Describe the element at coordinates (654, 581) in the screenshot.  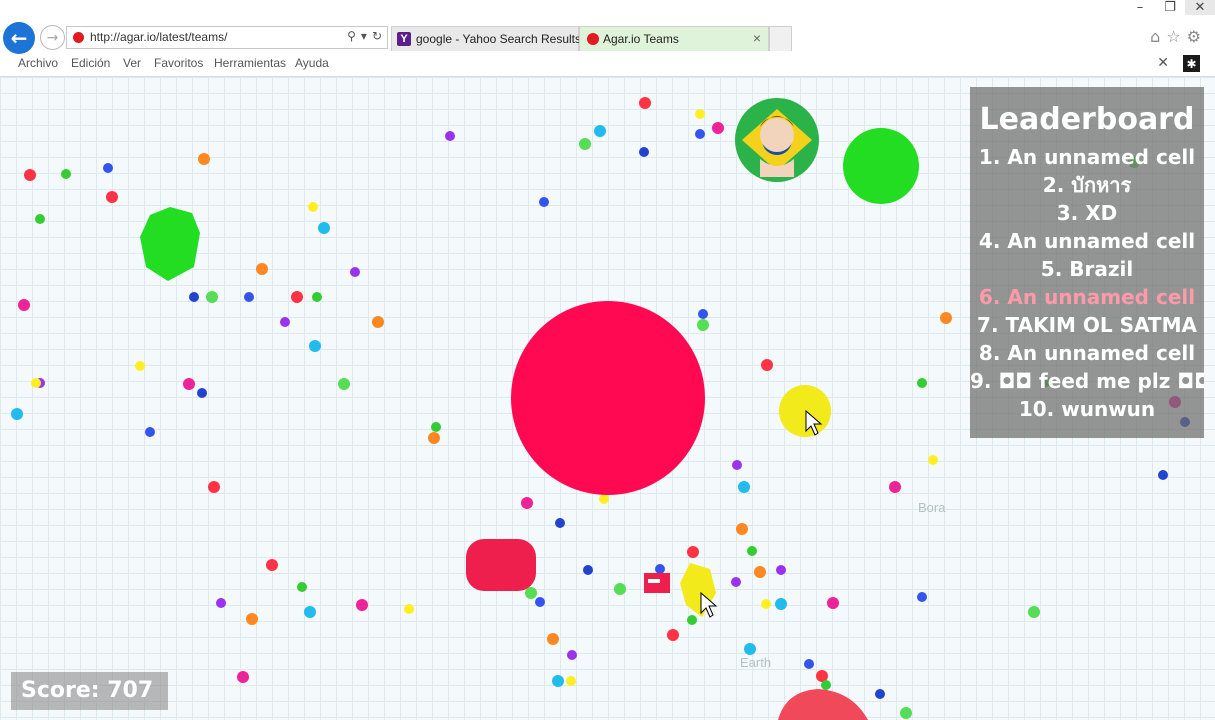
I see `flag-cell` at that location.